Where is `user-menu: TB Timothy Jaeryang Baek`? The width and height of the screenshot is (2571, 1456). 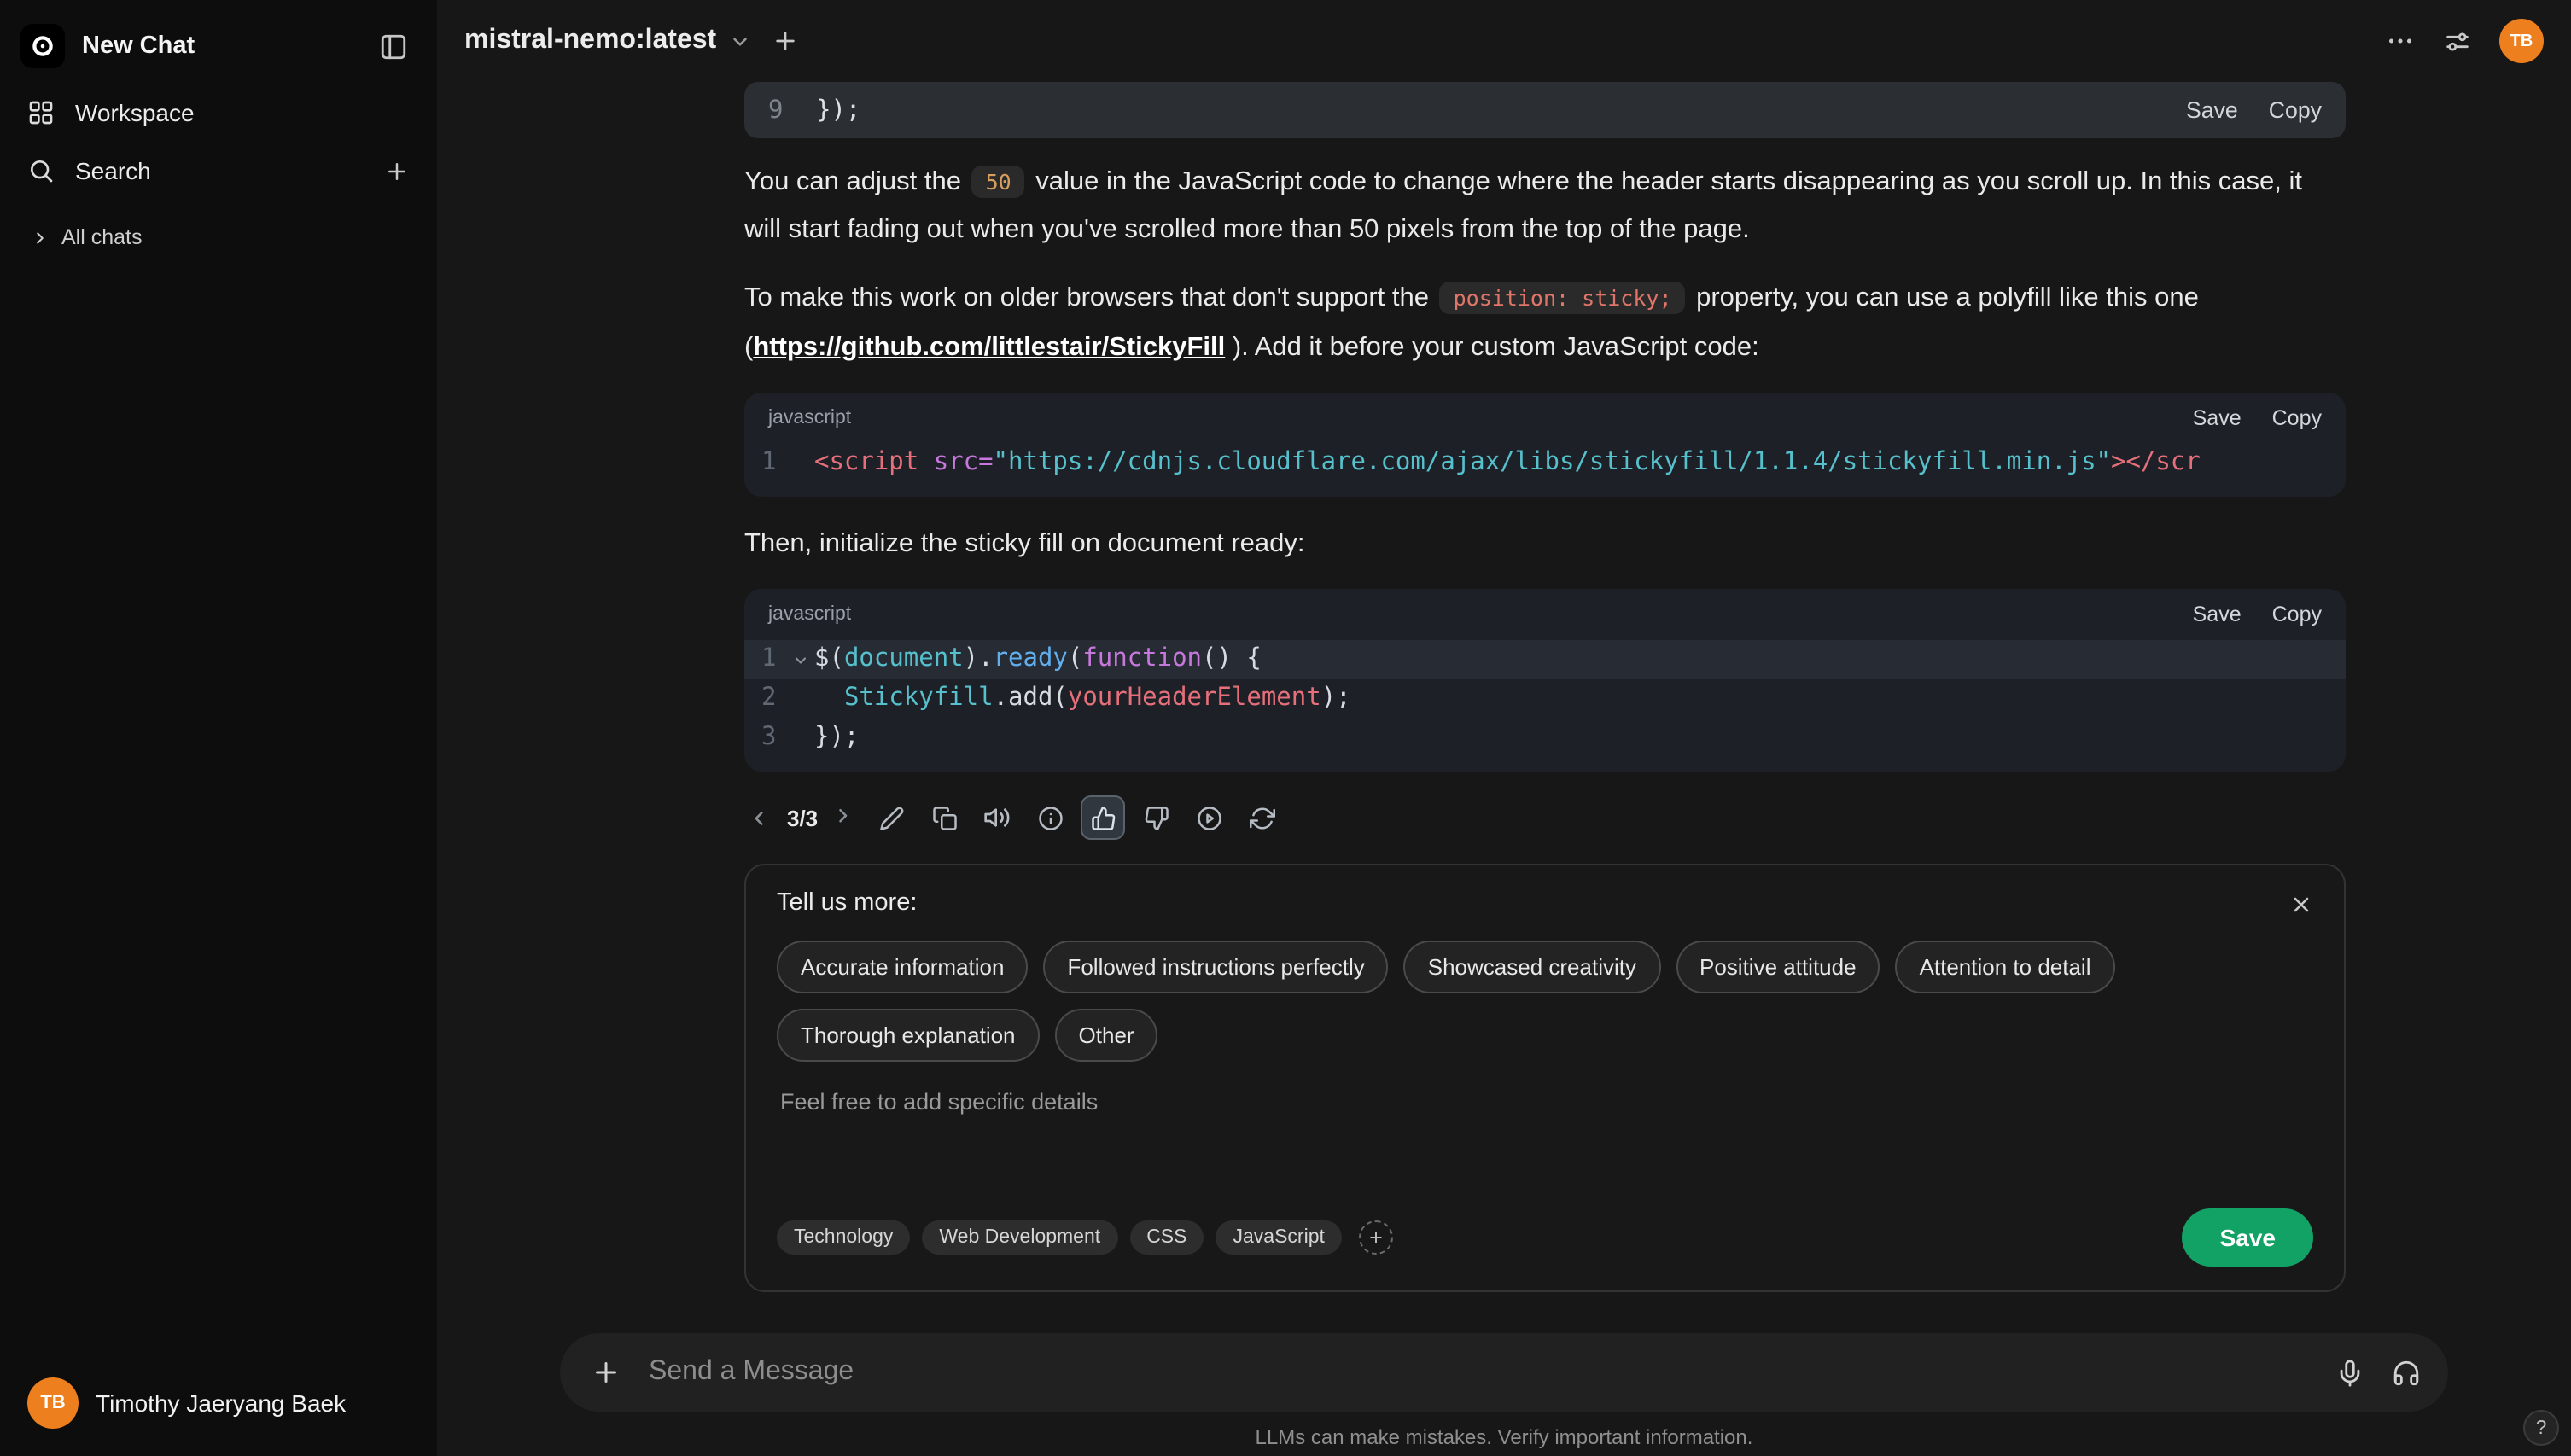
user-menu: TB Timothy Jaeryang Baek is located at coordinates (219, 1403).